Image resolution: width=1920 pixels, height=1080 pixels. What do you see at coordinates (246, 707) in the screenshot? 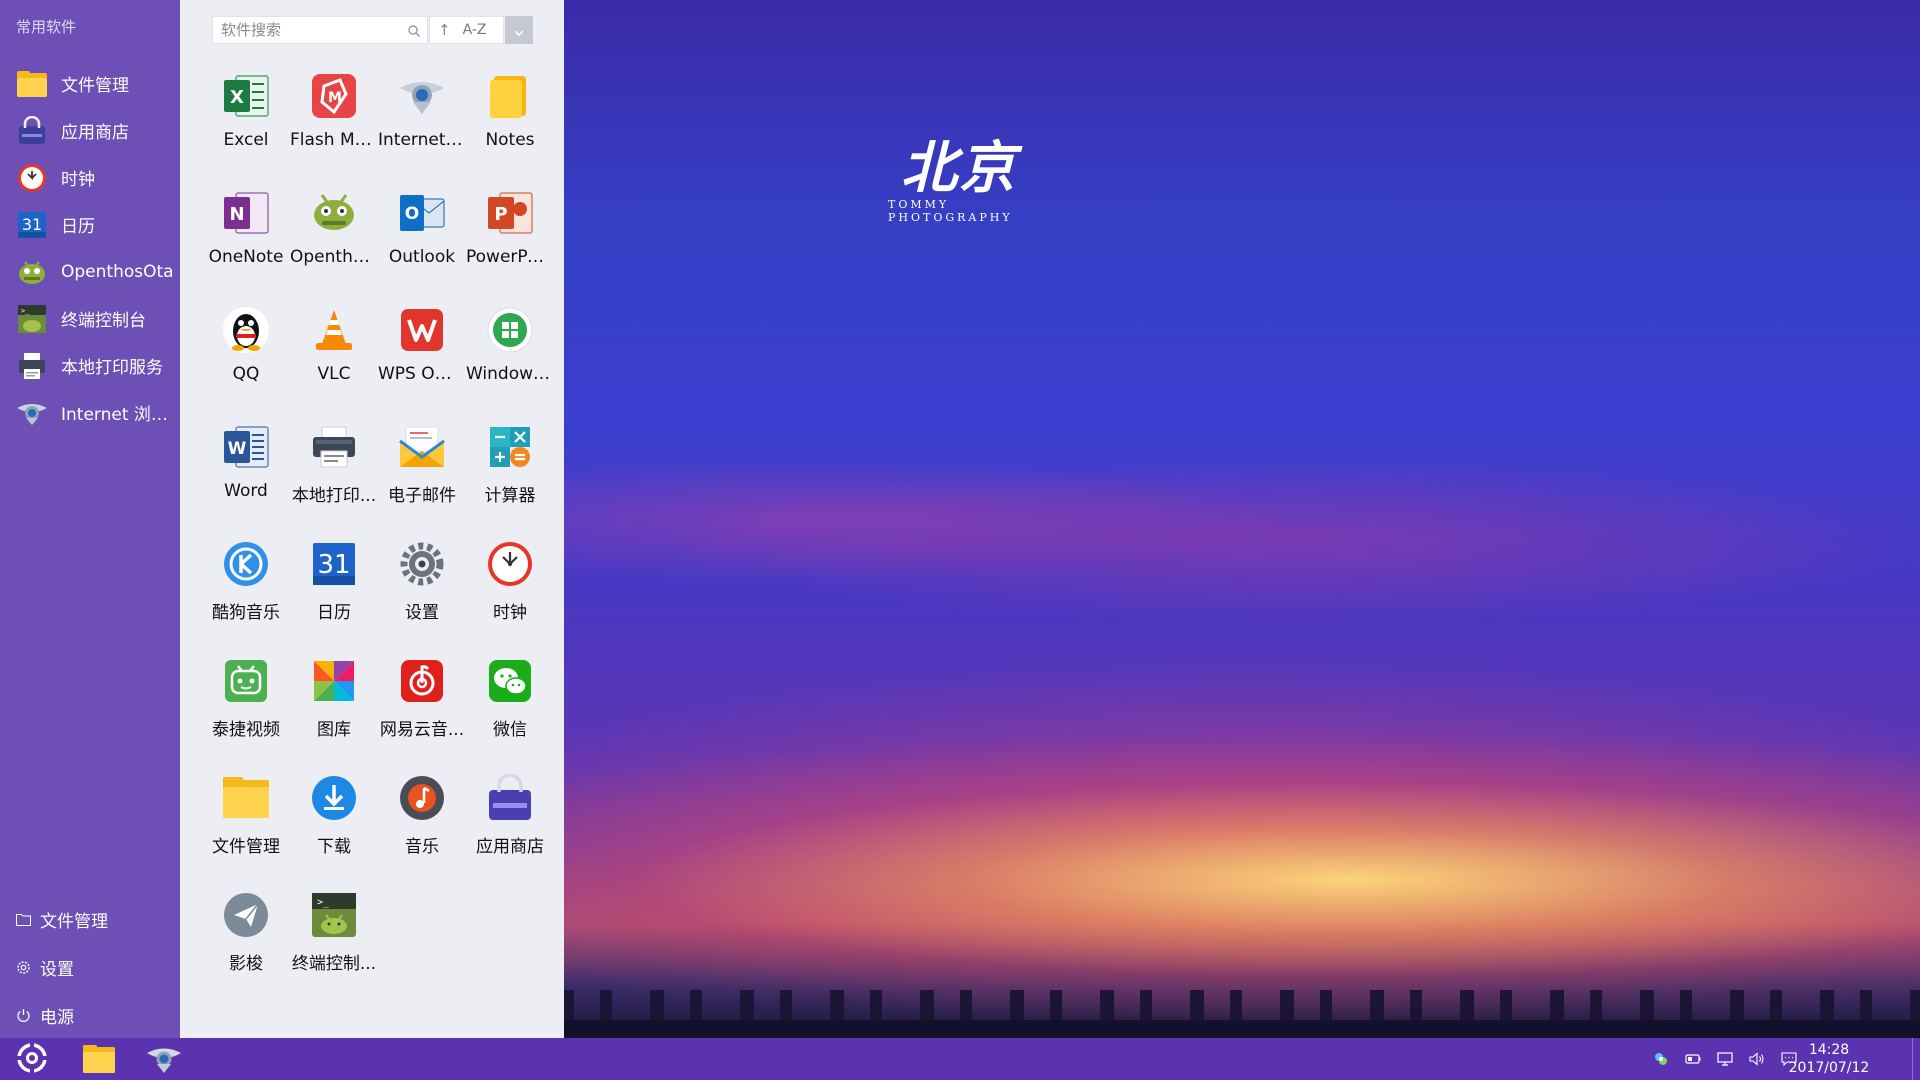
I see `app-taijie-video: 泰捷视频` at bounding box center [246, 707].